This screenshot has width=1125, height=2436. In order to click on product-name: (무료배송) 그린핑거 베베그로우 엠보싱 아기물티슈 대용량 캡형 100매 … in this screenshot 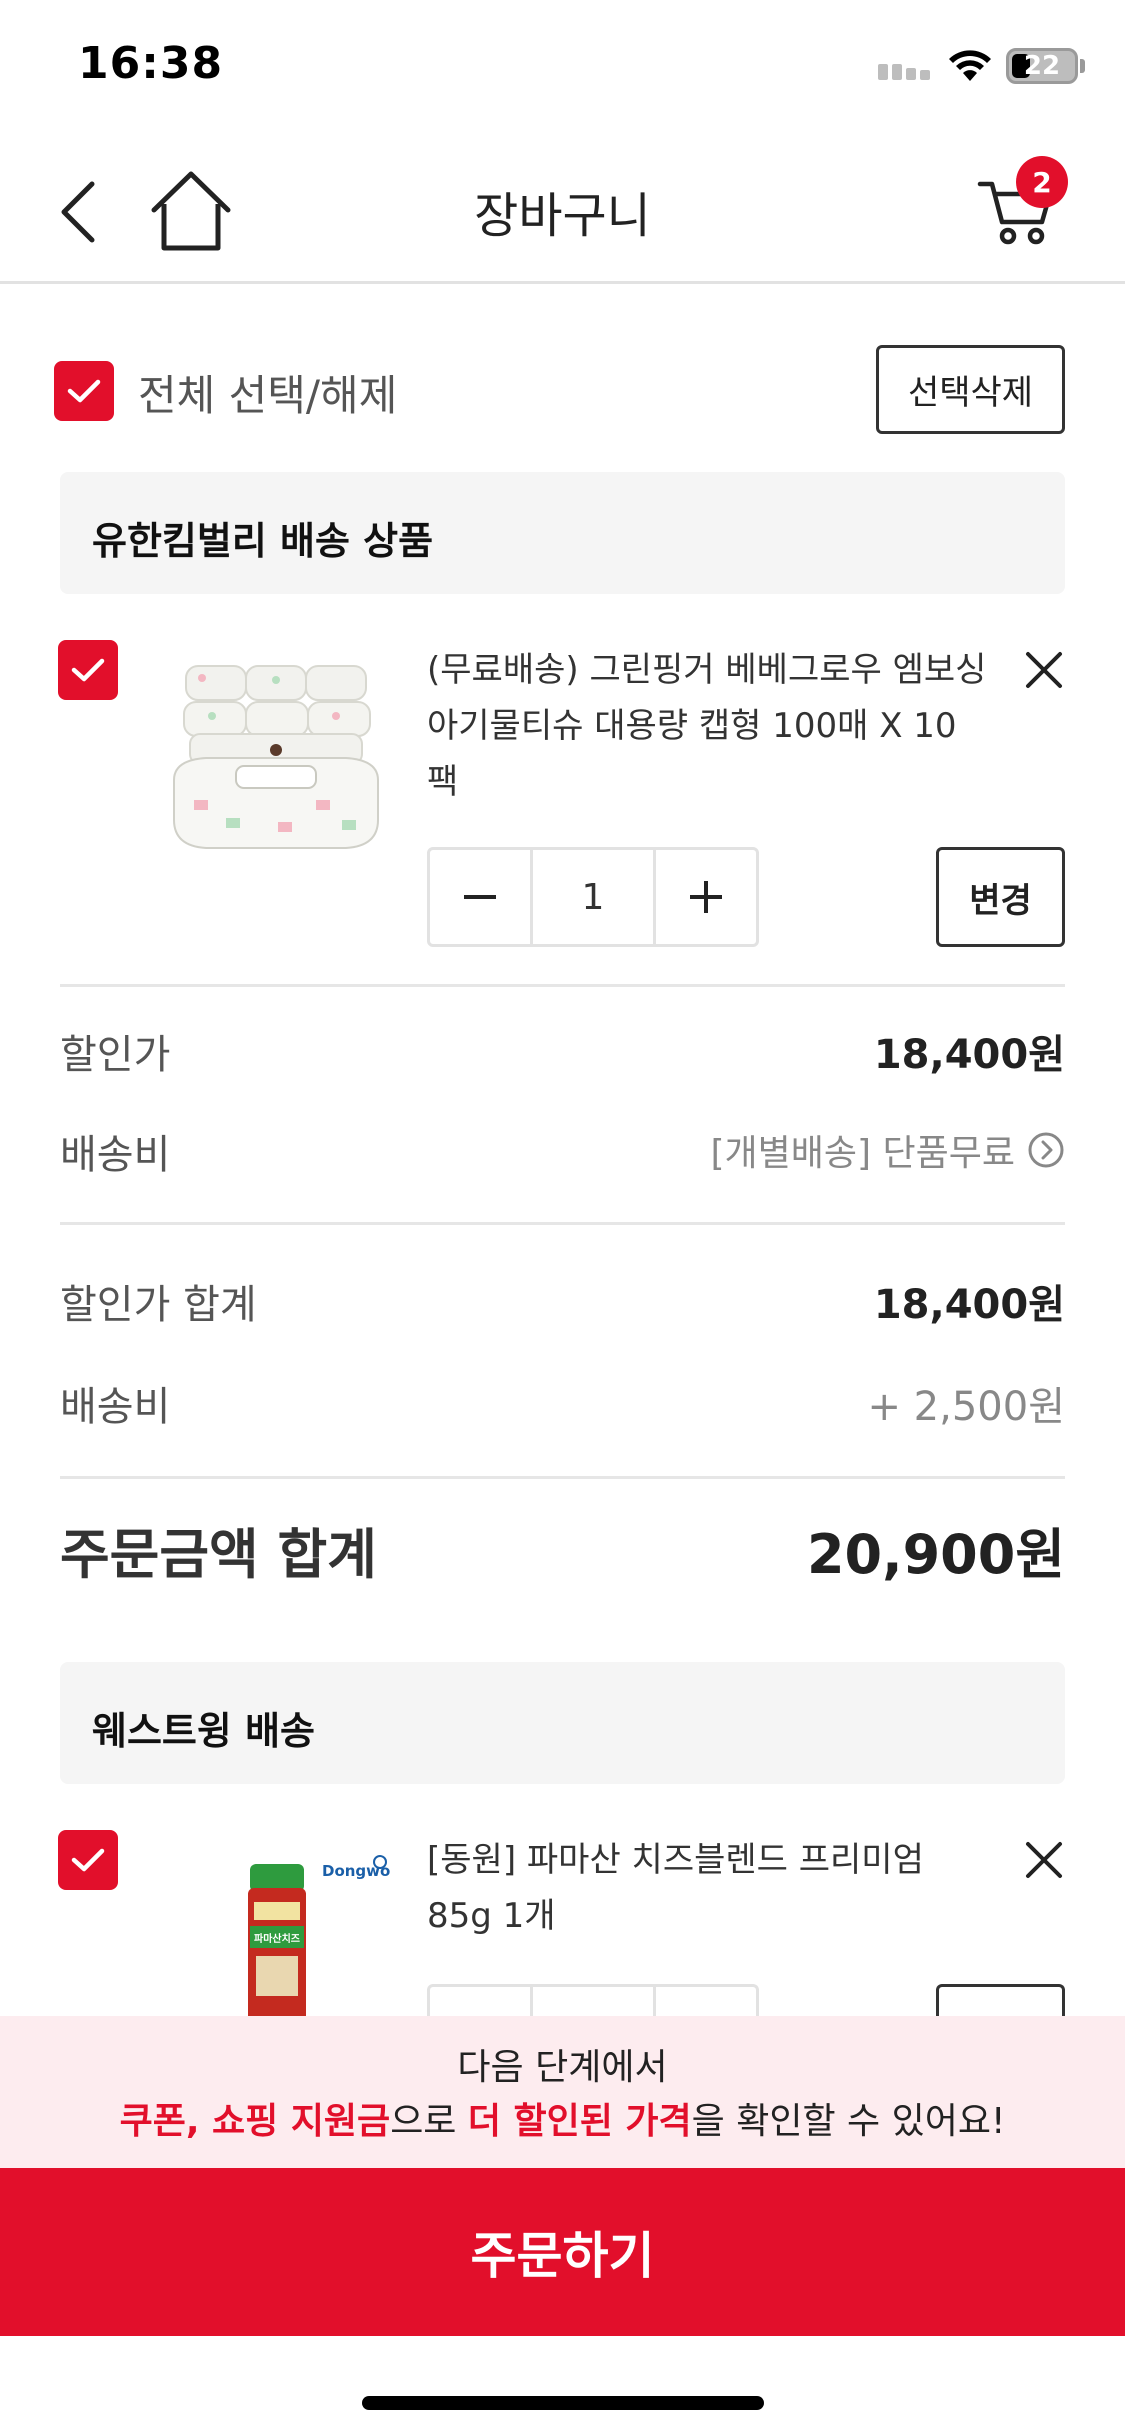, I will do `click(707, 726)`.